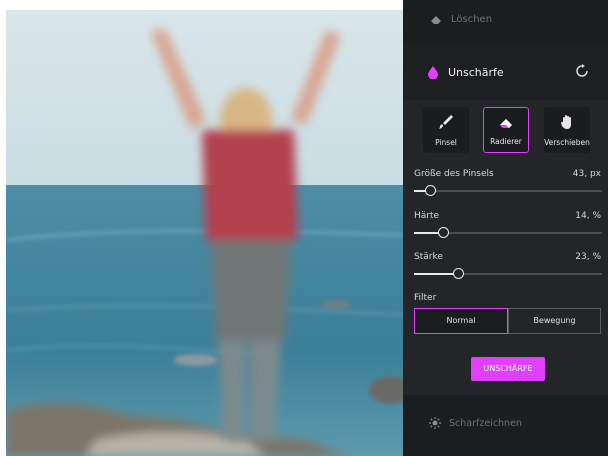  What do you see at coordinates (505, 22) in the screenshot?
I see `delete-section: Löschen` at bounding box center [505, 22].